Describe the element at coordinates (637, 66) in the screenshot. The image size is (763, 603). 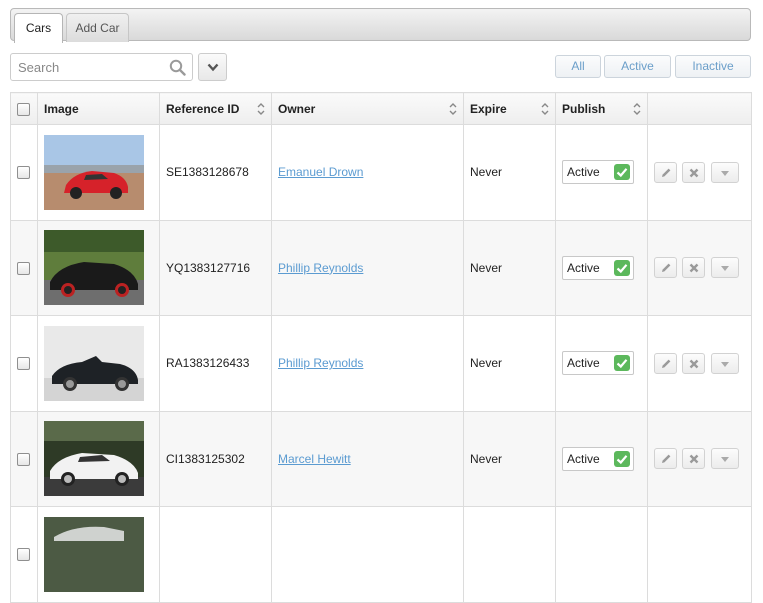
I see `filter-active-button: Active` at that location.